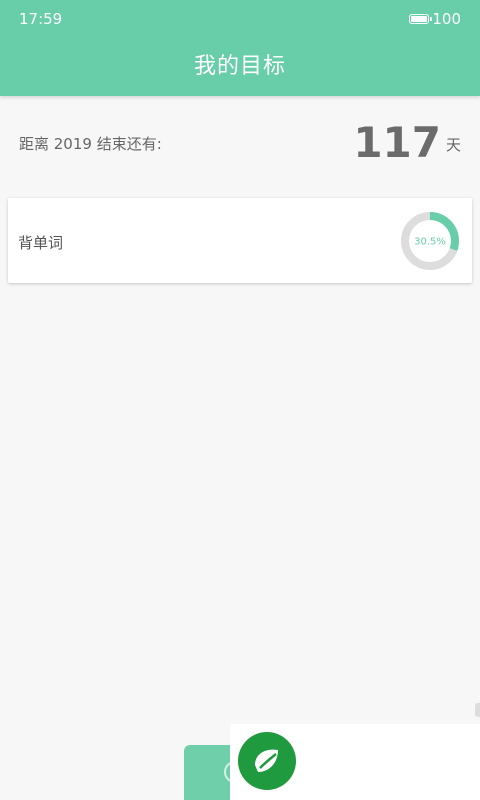 This screenshot has height=800, width=480. Describe the element at coordinates (397, 142) in the screenshot. I see `countdown-days: 117` at that location.